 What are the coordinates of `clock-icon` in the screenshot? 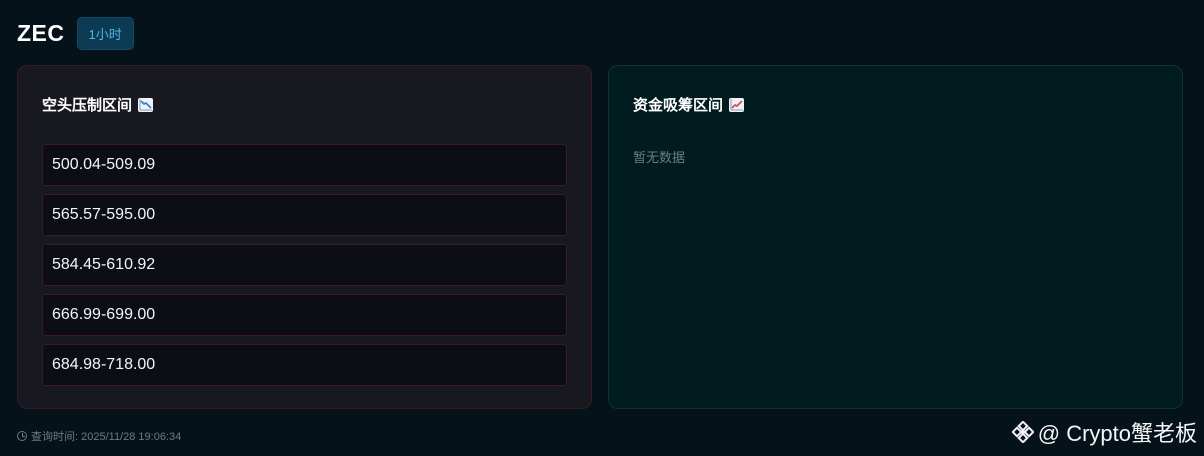 It's located at (22, 436).